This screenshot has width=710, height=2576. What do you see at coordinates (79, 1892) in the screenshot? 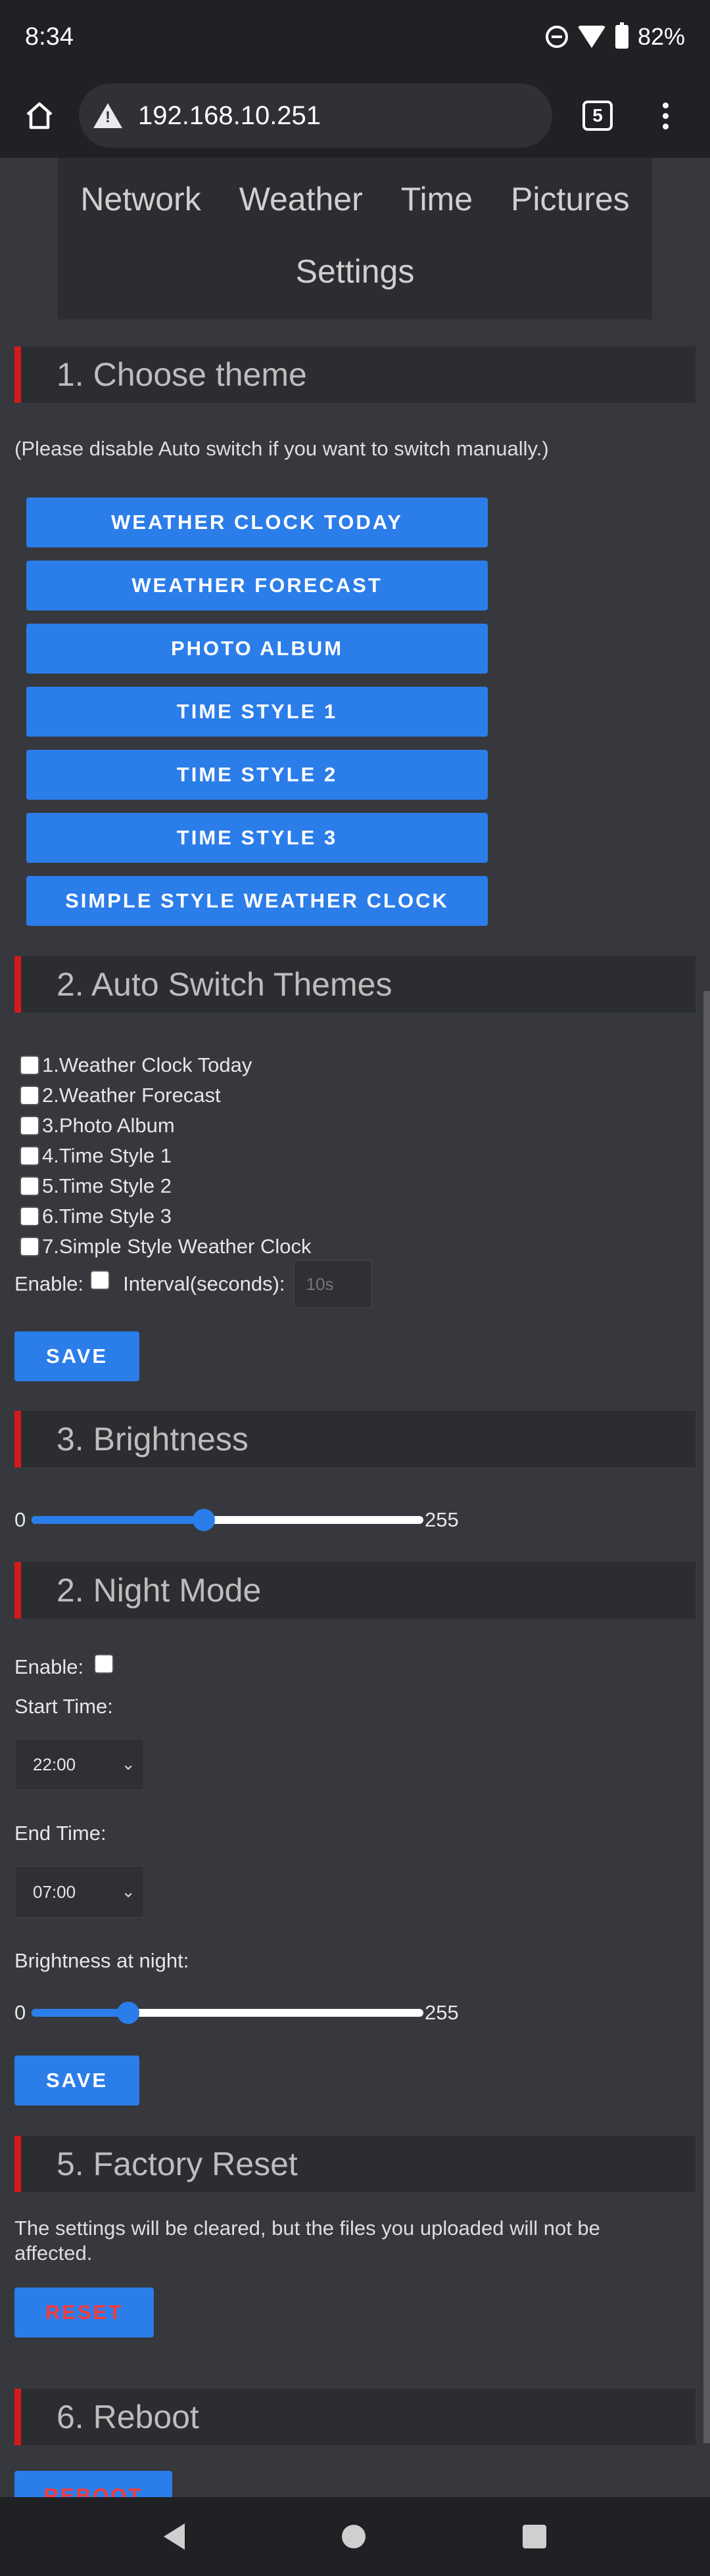
I see `end-time-select: 07:00 ⌄` at bounding box center [79, 1892].